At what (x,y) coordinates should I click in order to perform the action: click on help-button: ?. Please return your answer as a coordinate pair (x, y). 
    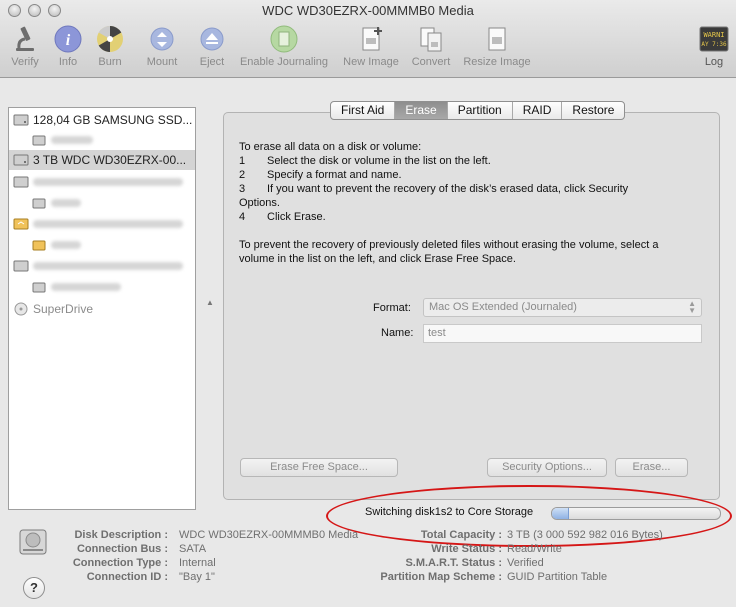
    Looking at the image, I should click on (34, 588).